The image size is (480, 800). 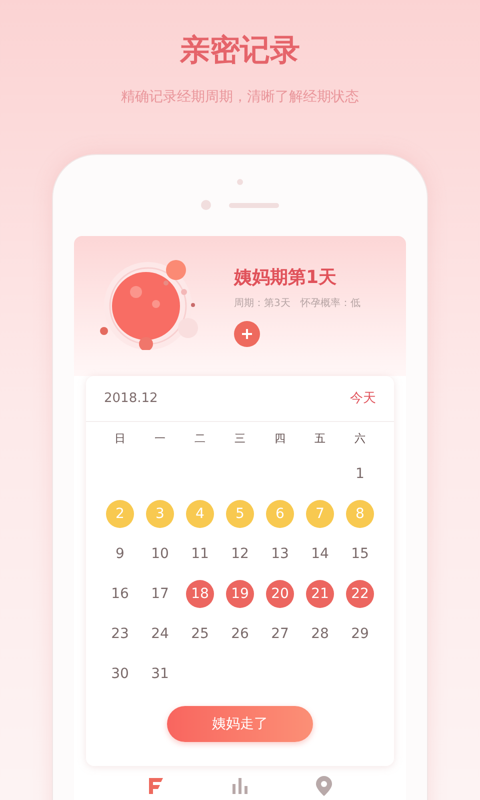 What do you see at coordinates (360, 634) in the screenshot?
I see `calendar-day: 29` at bounding box center [360, 634].